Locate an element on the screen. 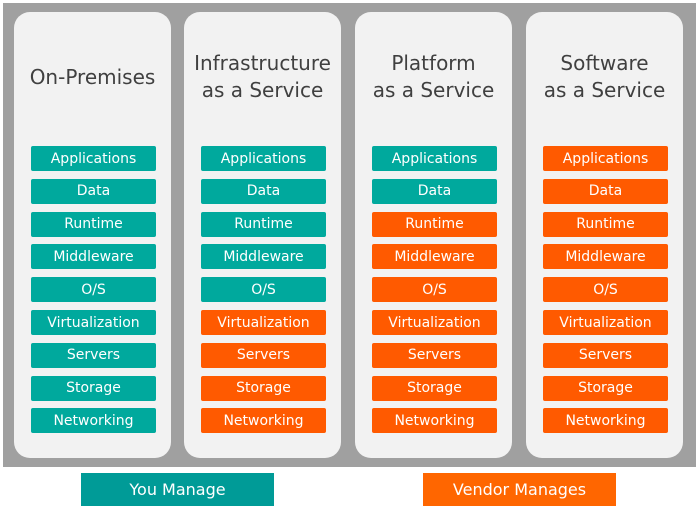 This screenshot has width=700, height=508. column-title-line: Software is located at coordinates (604, 63).